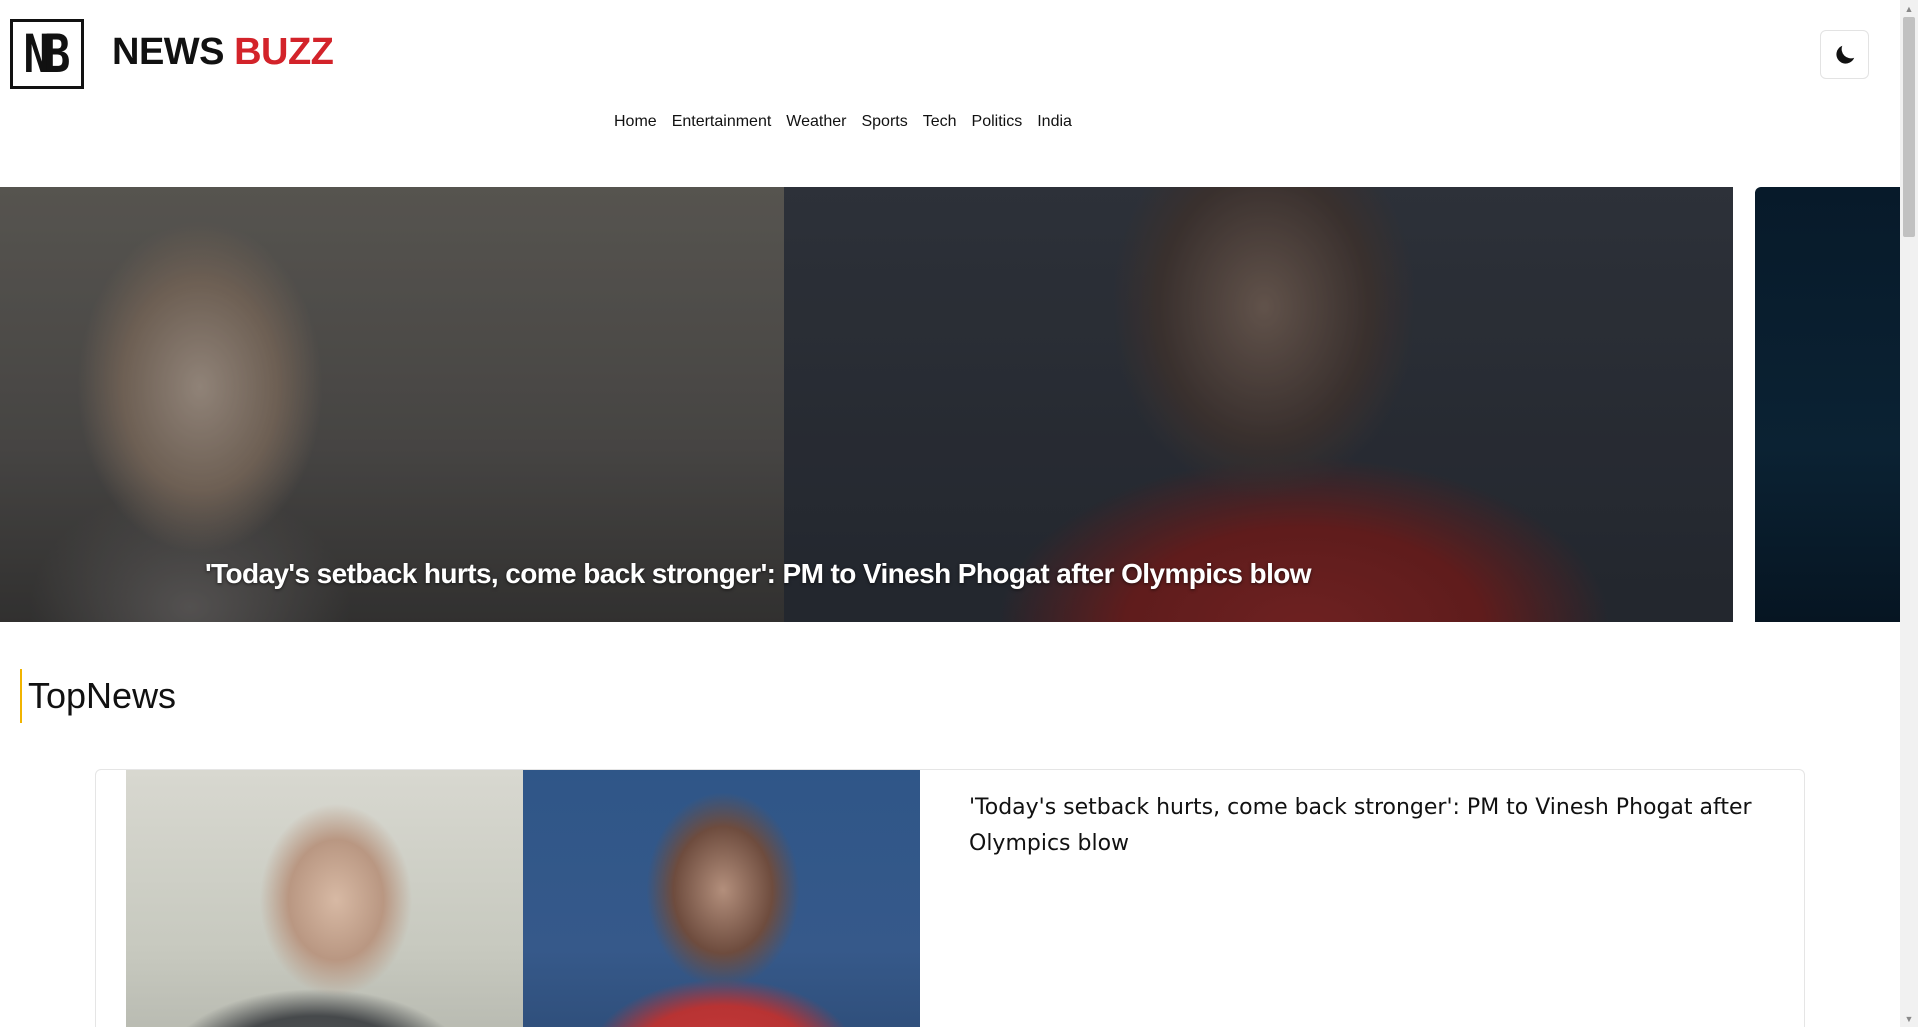 This screenshot has width=1918, height=1027. I want to click on nav-item-politics: Politics, so click(997, 122).